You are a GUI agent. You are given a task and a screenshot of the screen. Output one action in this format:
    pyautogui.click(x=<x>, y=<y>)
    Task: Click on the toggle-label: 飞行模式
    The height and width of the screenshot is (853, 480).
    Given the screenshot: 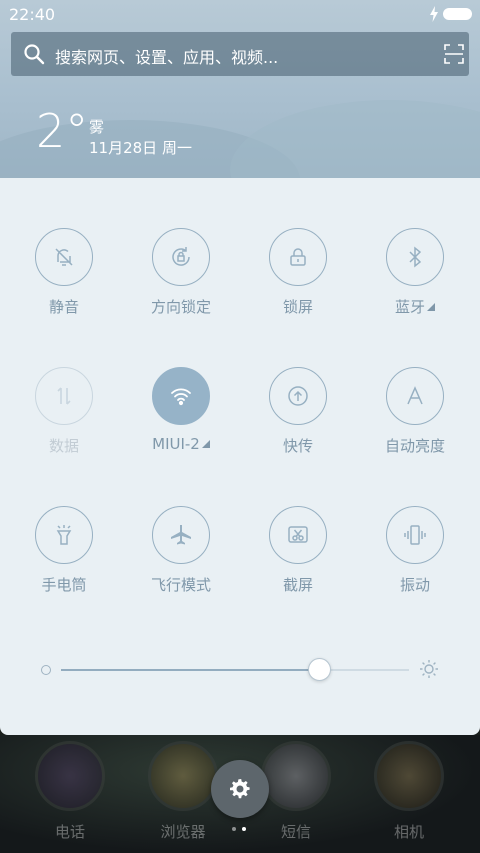 What is the action you would take?
    pyautogui.click(x=180, y=585)
    